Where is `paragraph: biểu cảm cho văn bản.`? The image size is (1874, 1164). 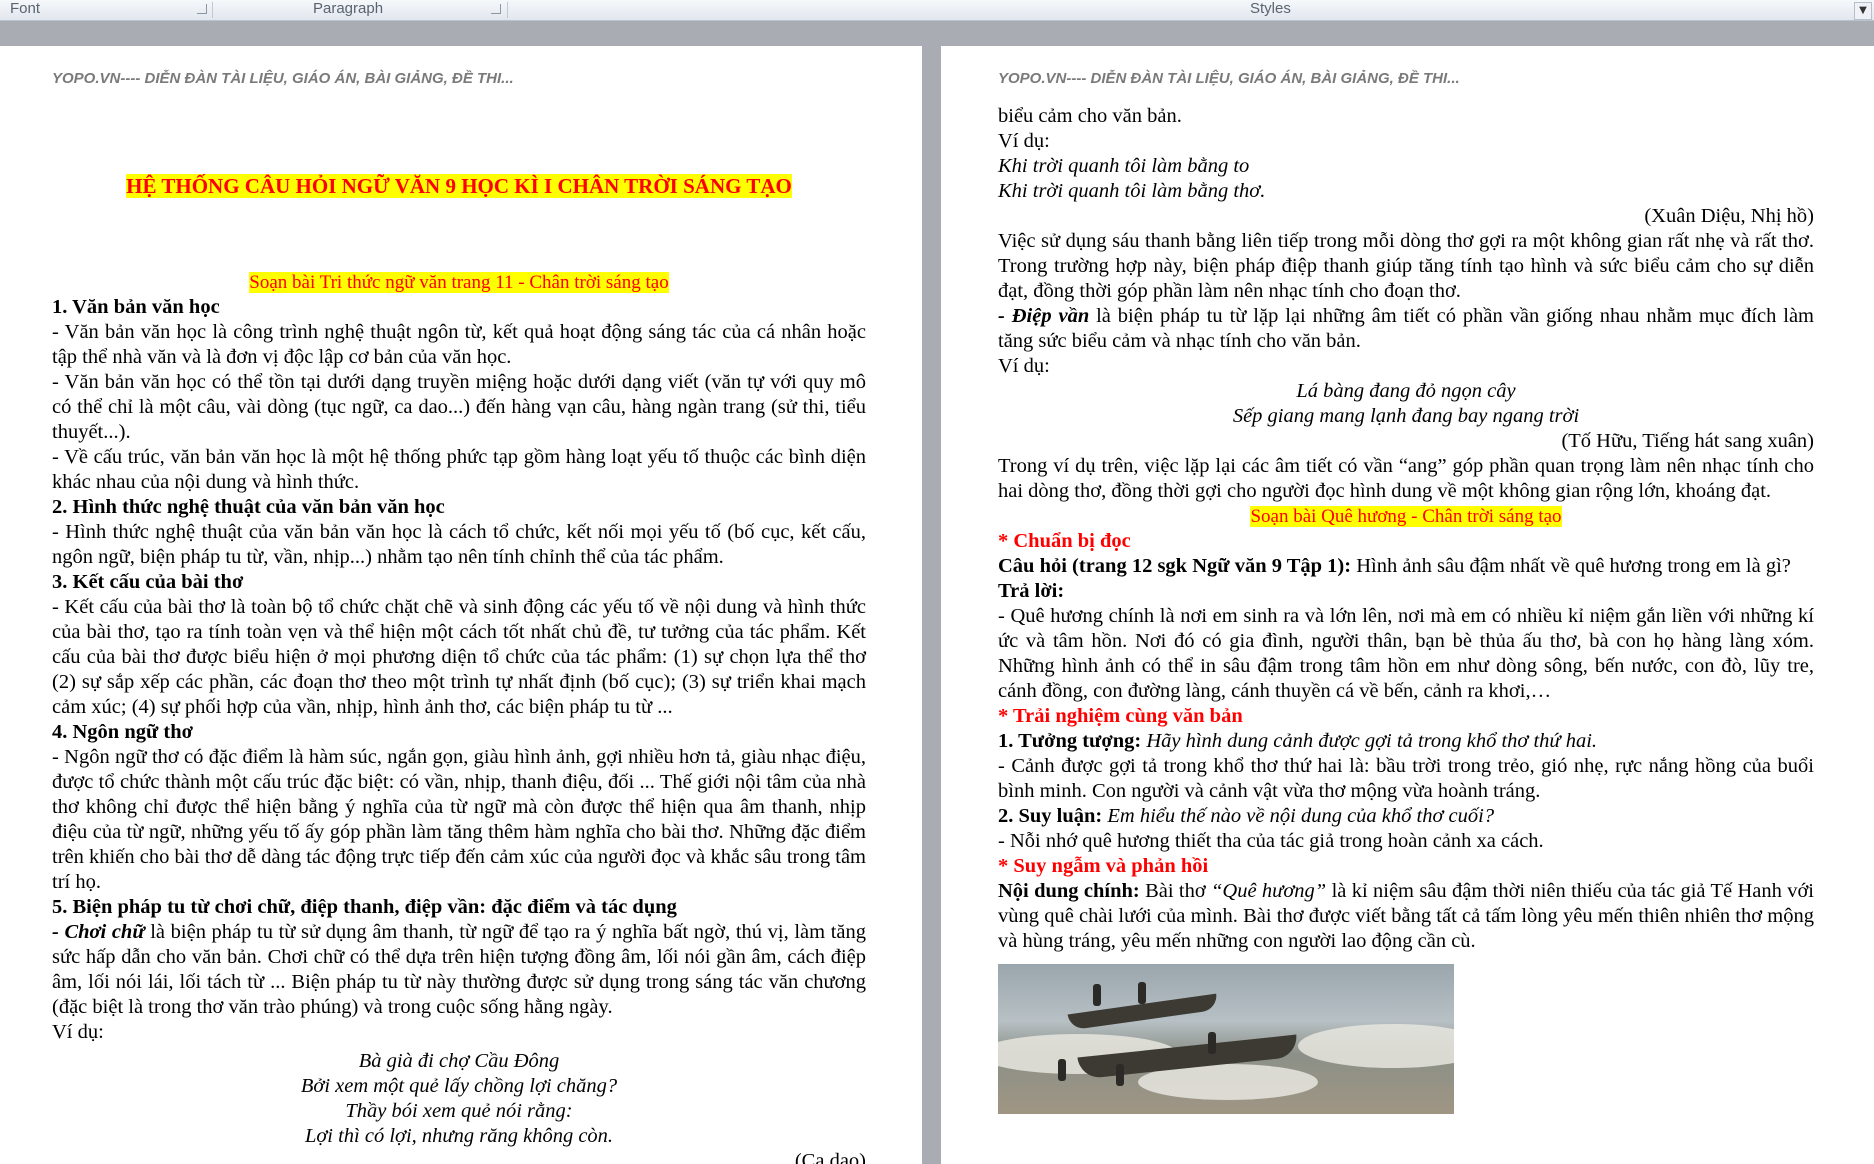 paragraph: biểu cảm cho văn bản. is located at coordinates (1090, 116).